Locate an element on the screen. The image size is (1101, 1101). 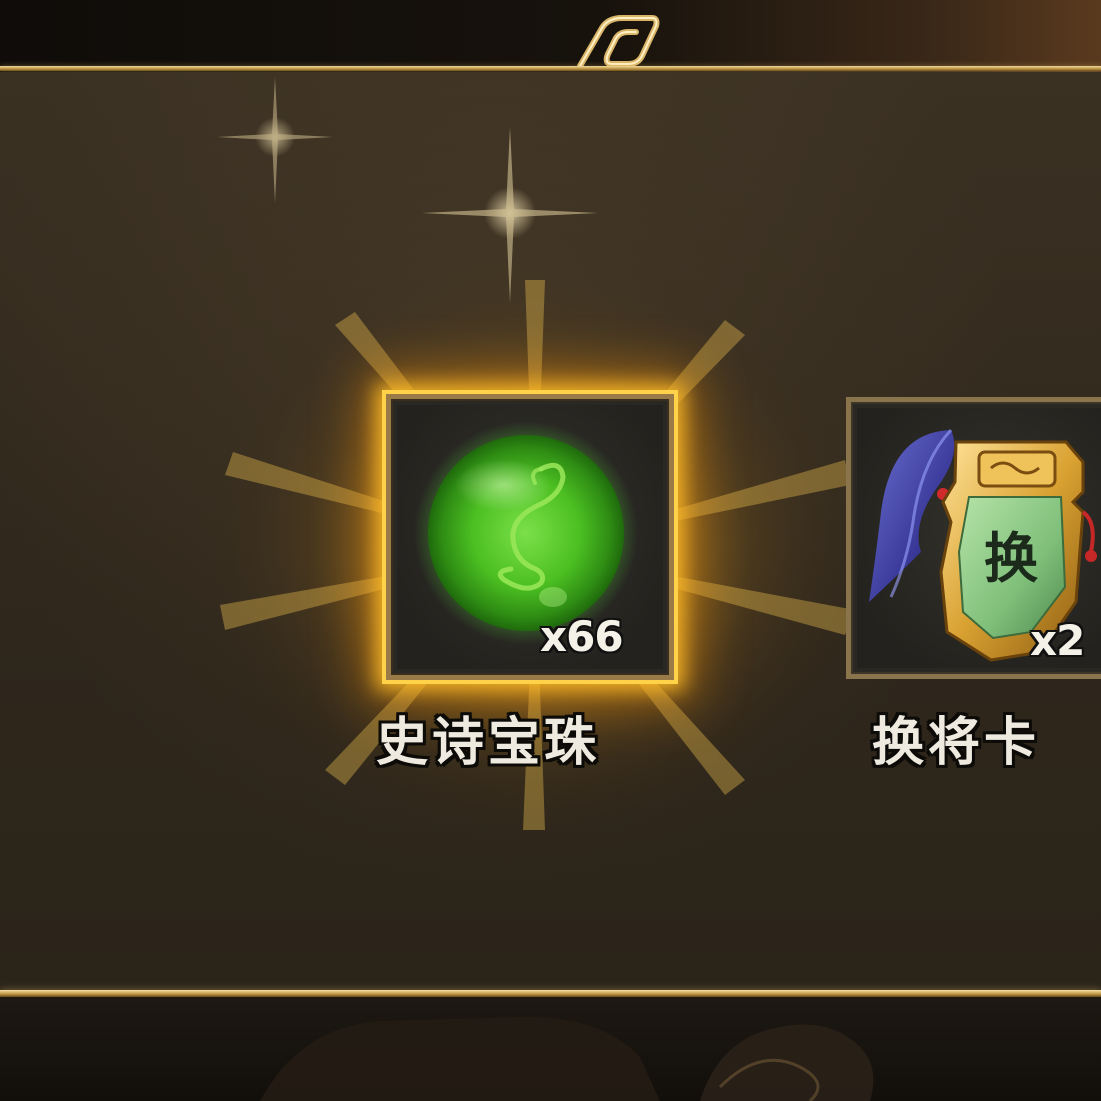
top-frame is located at coordinates (550, 36).